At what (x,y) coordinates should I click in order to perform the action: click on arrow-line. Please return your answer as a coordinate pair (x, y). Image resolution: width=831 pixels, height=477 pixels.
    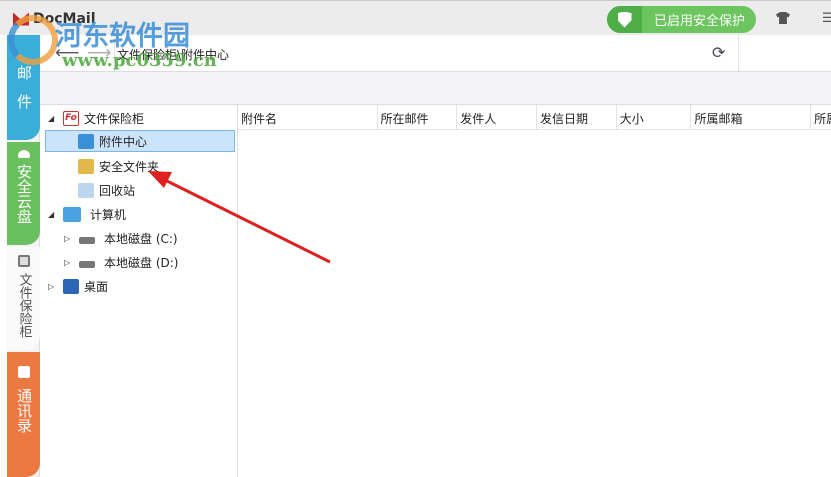
    Looking at the image, I should click on (247, 221).